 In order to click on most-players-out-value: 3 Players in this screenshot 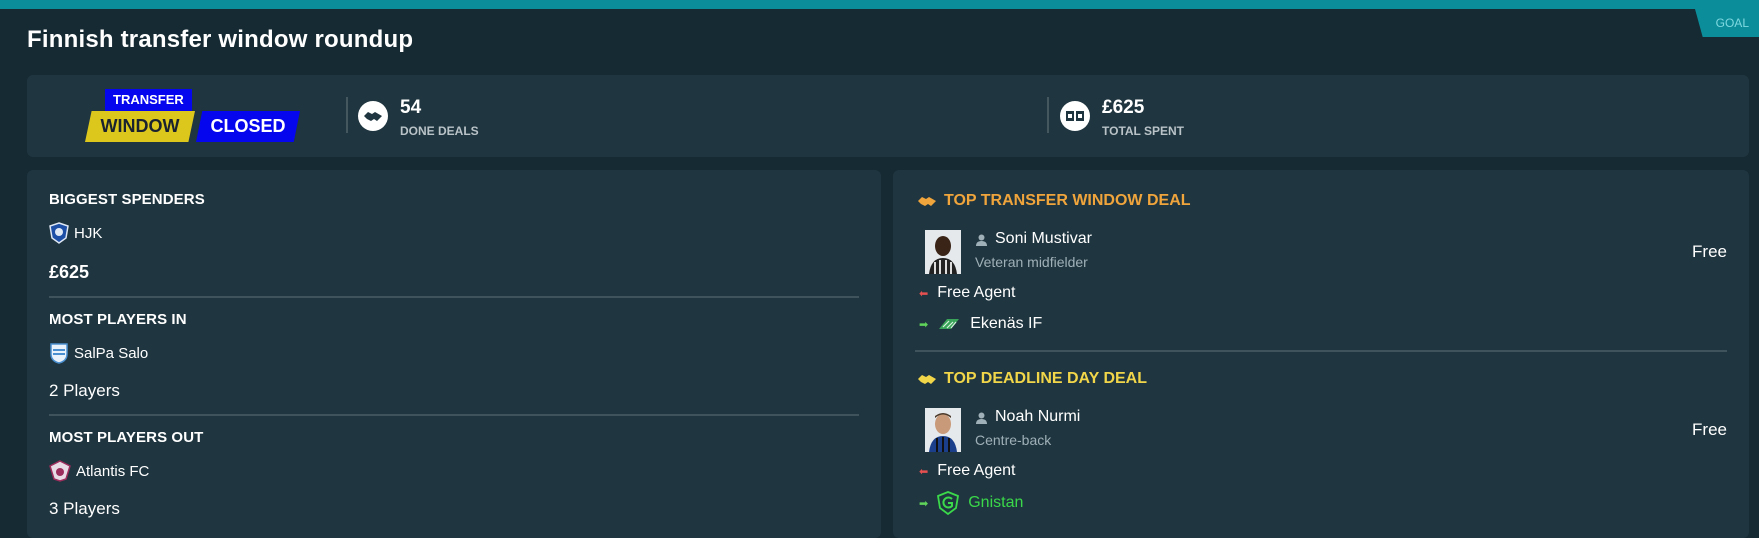, I will do `click(84, 508)`.